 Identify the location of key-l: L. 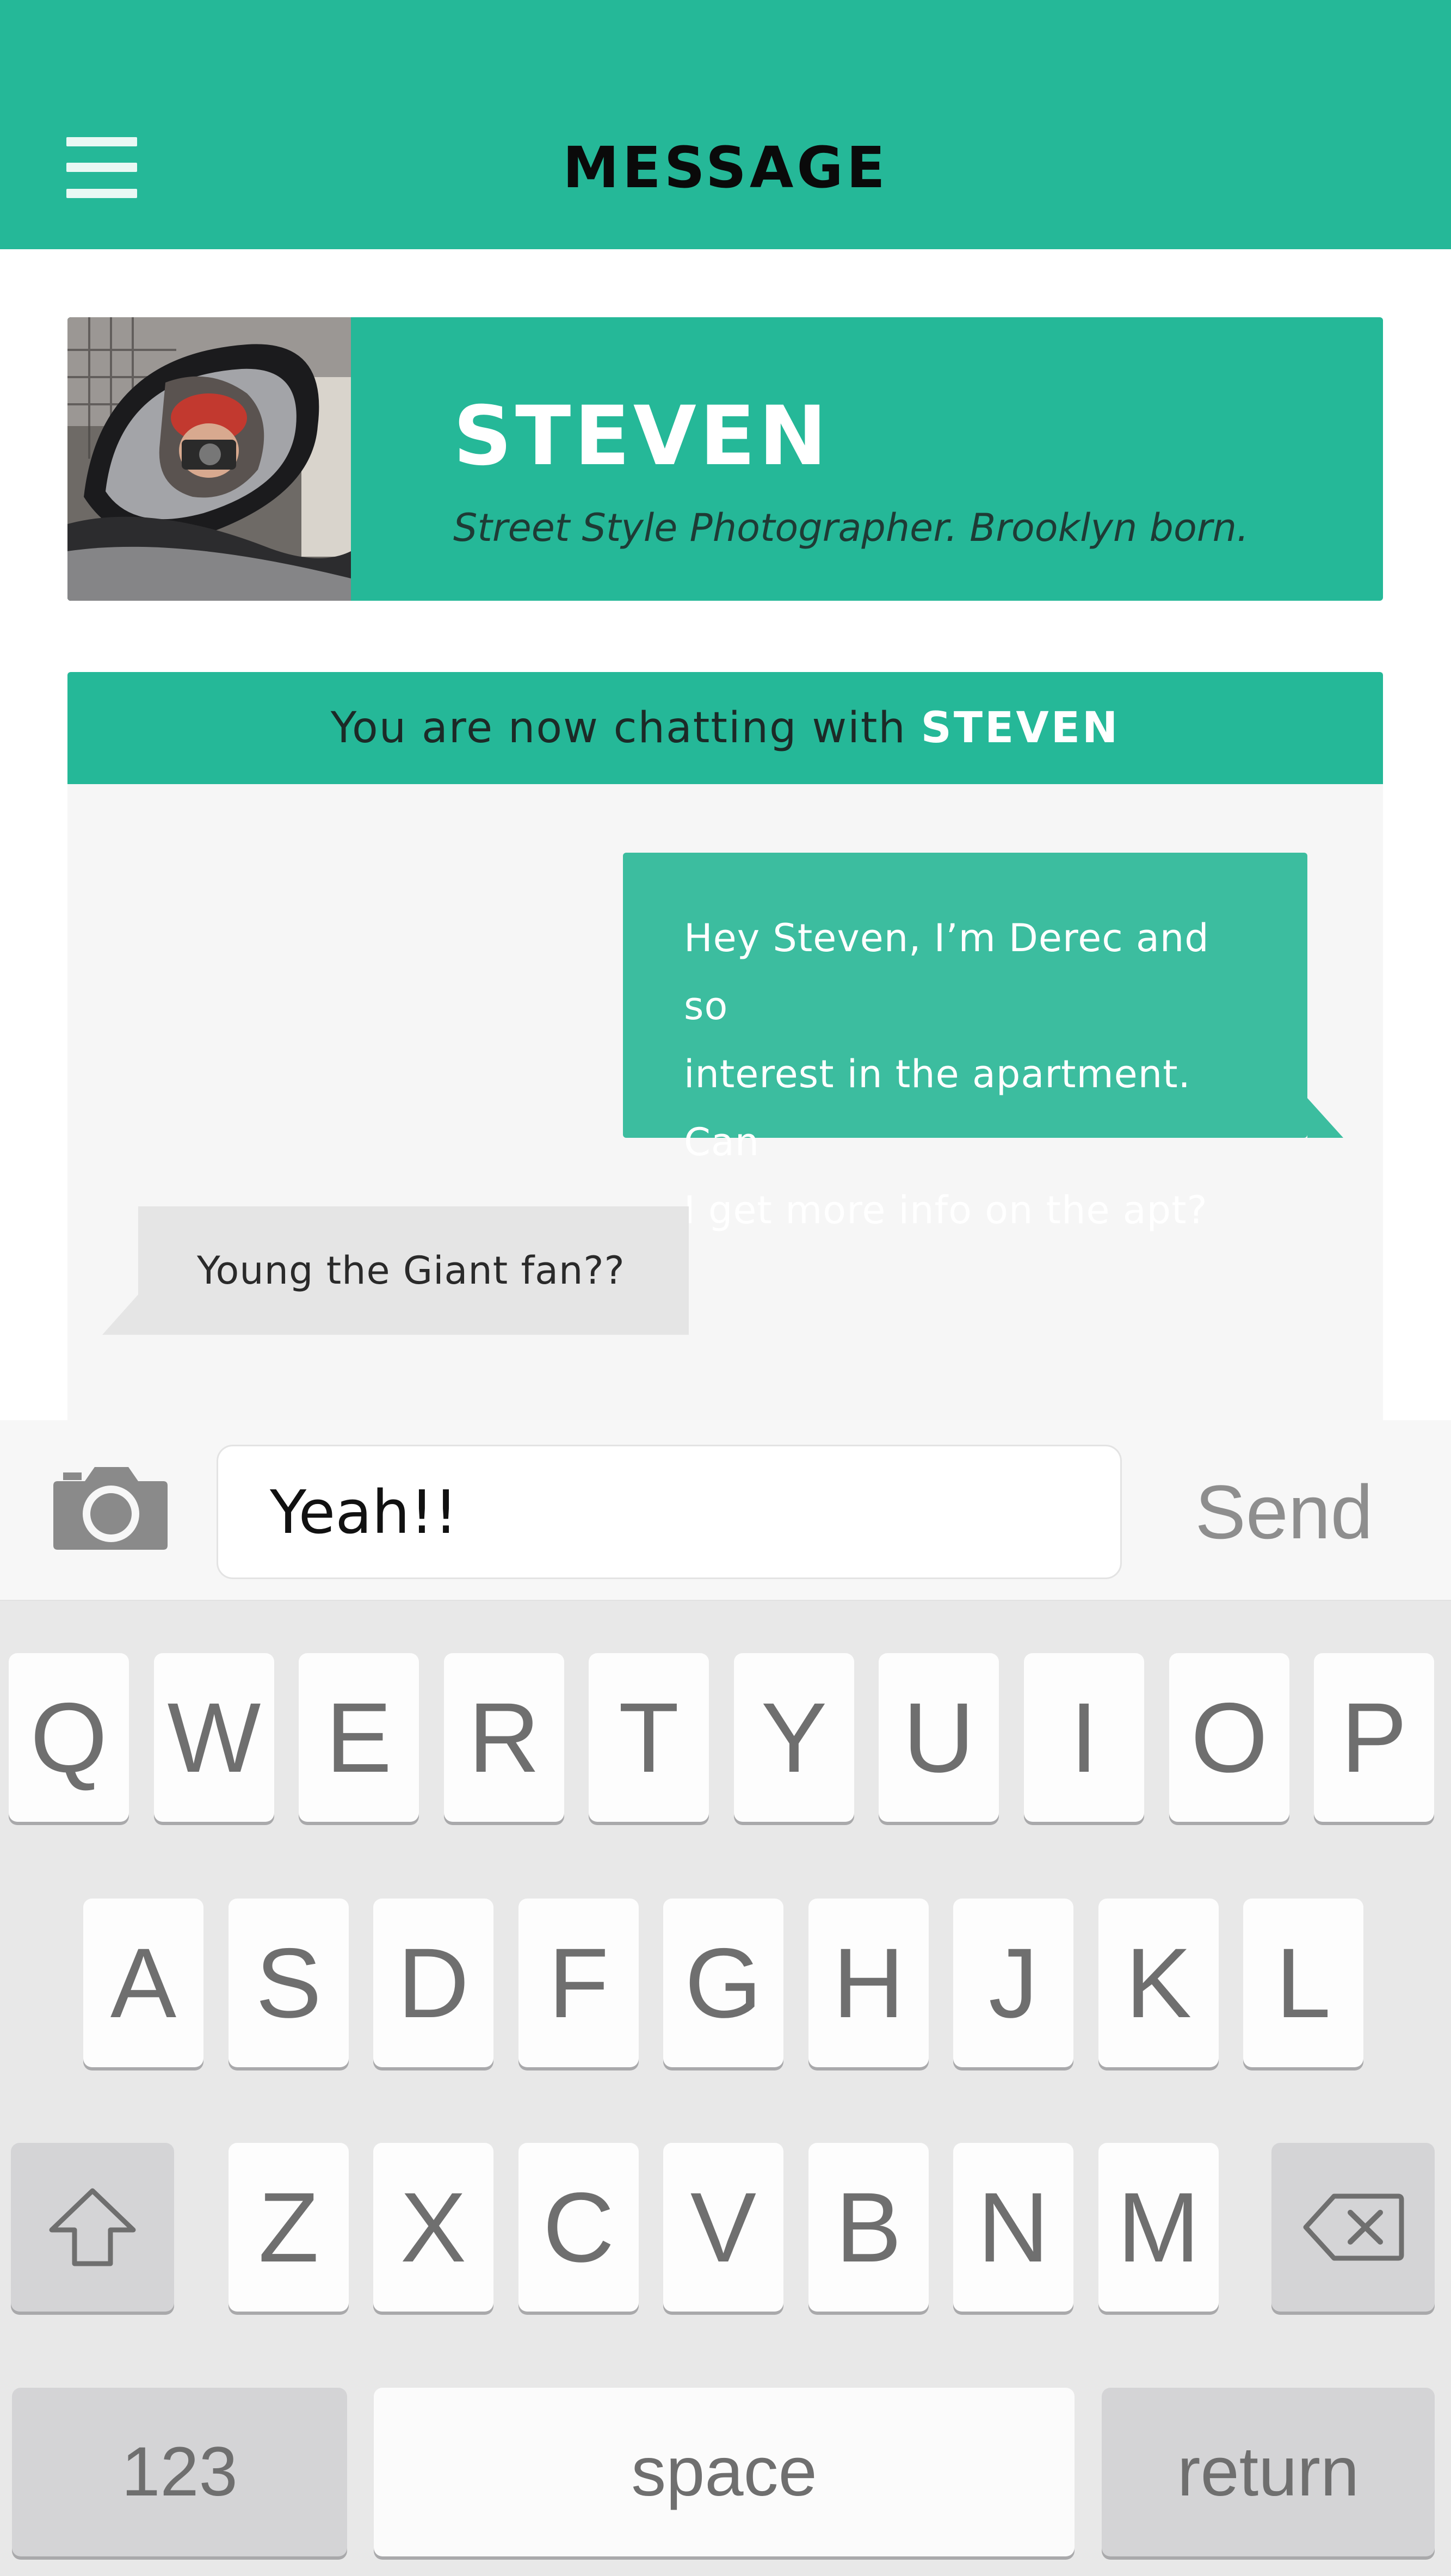
(1303, 1983).